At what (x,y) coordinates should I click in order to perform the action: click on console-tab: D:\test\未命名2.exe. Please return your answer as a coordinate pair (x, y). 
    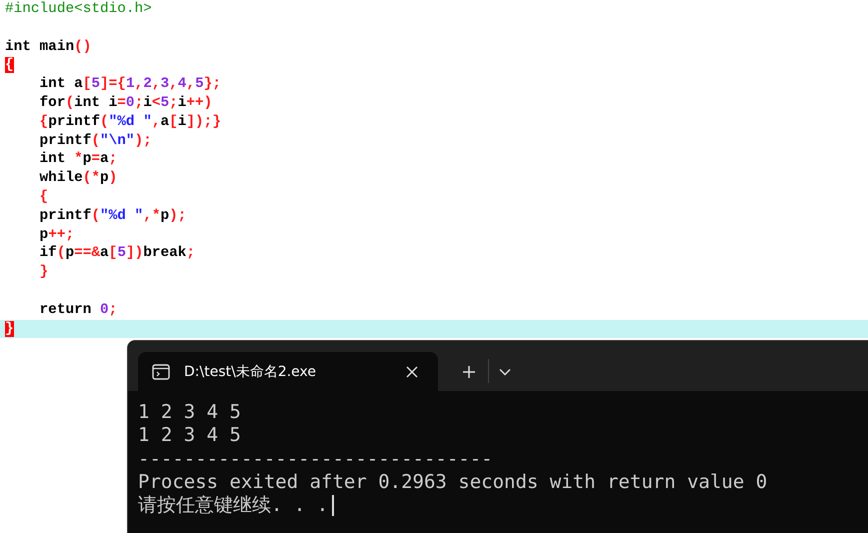
    Looking at the image, I should click on (288, 371).